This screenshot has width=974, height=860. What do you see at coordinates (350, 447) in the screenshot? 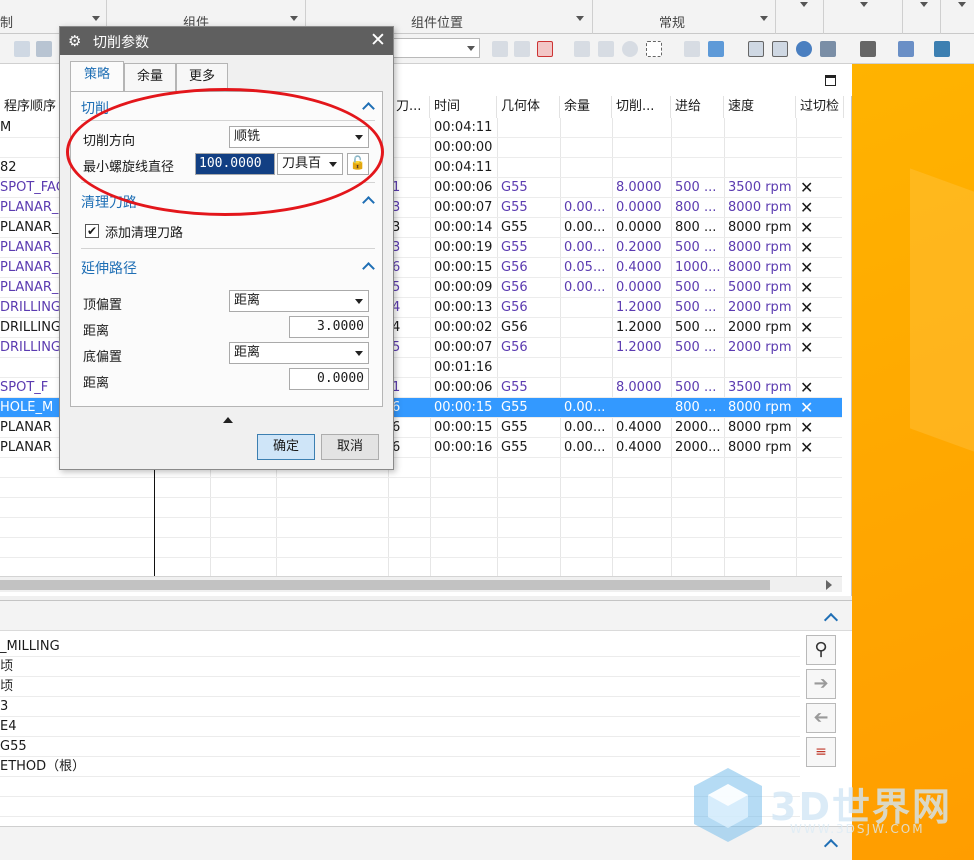
I see `cancel-button: 取消` at bounding box center [350, 447].